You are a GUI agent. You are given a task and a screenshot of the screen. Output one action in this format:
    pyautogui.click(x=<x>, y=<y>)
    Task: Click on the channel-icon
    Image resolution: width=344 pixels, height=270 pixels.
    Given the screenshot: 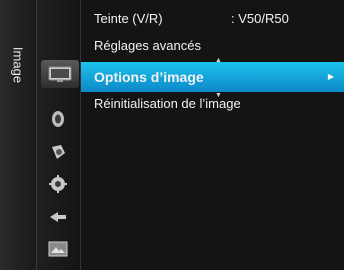 What is the action you would take?
    pyautogui.click(x=58, y=152)
    